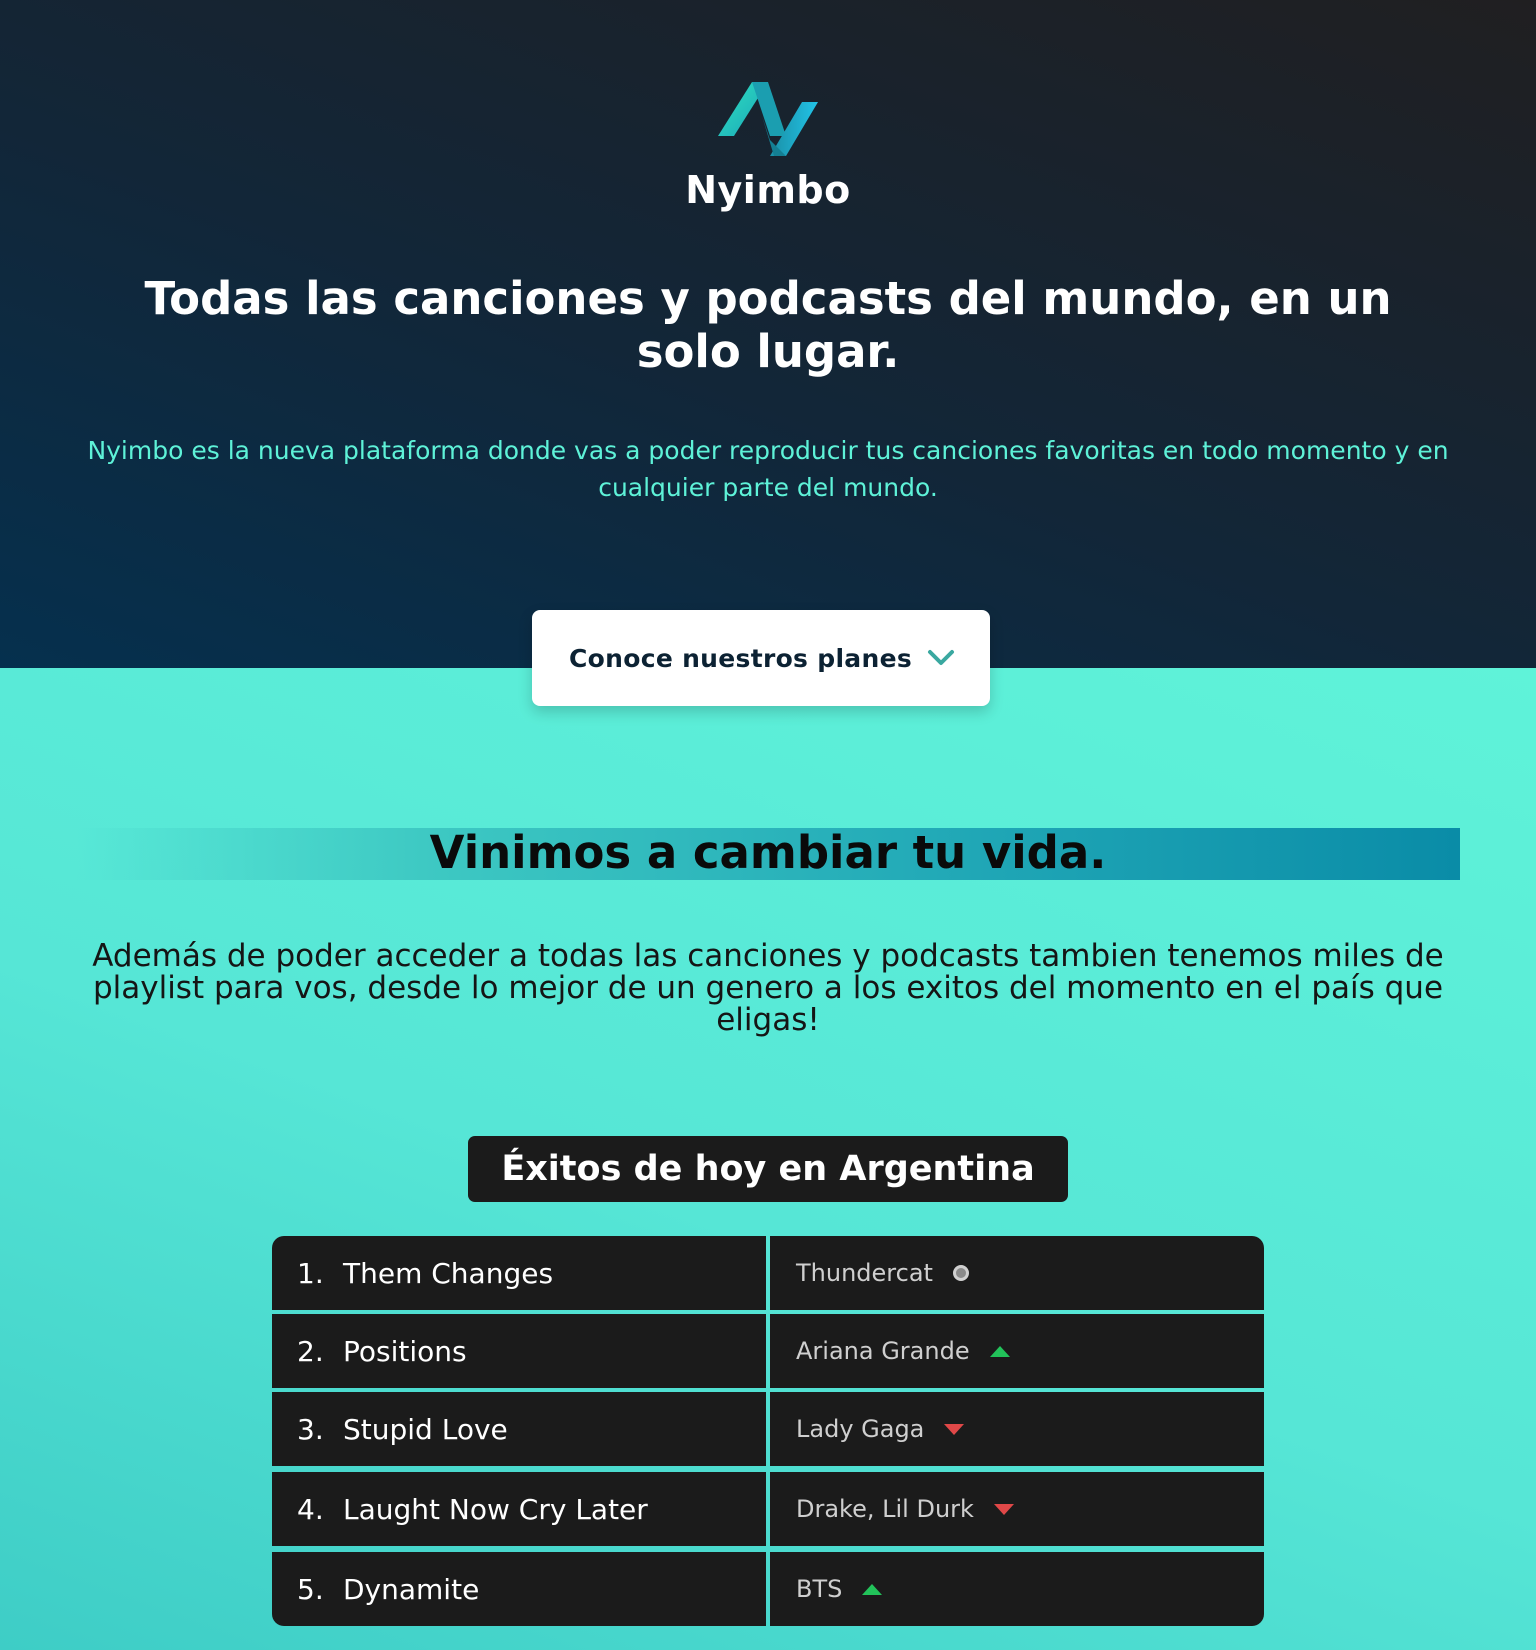 This screenshot has height=1650, width=1536. Describe the element at coordinates (768, 1351) in the screenshot. I see `table-row: 2. Positions Ariana Grande` at that location.